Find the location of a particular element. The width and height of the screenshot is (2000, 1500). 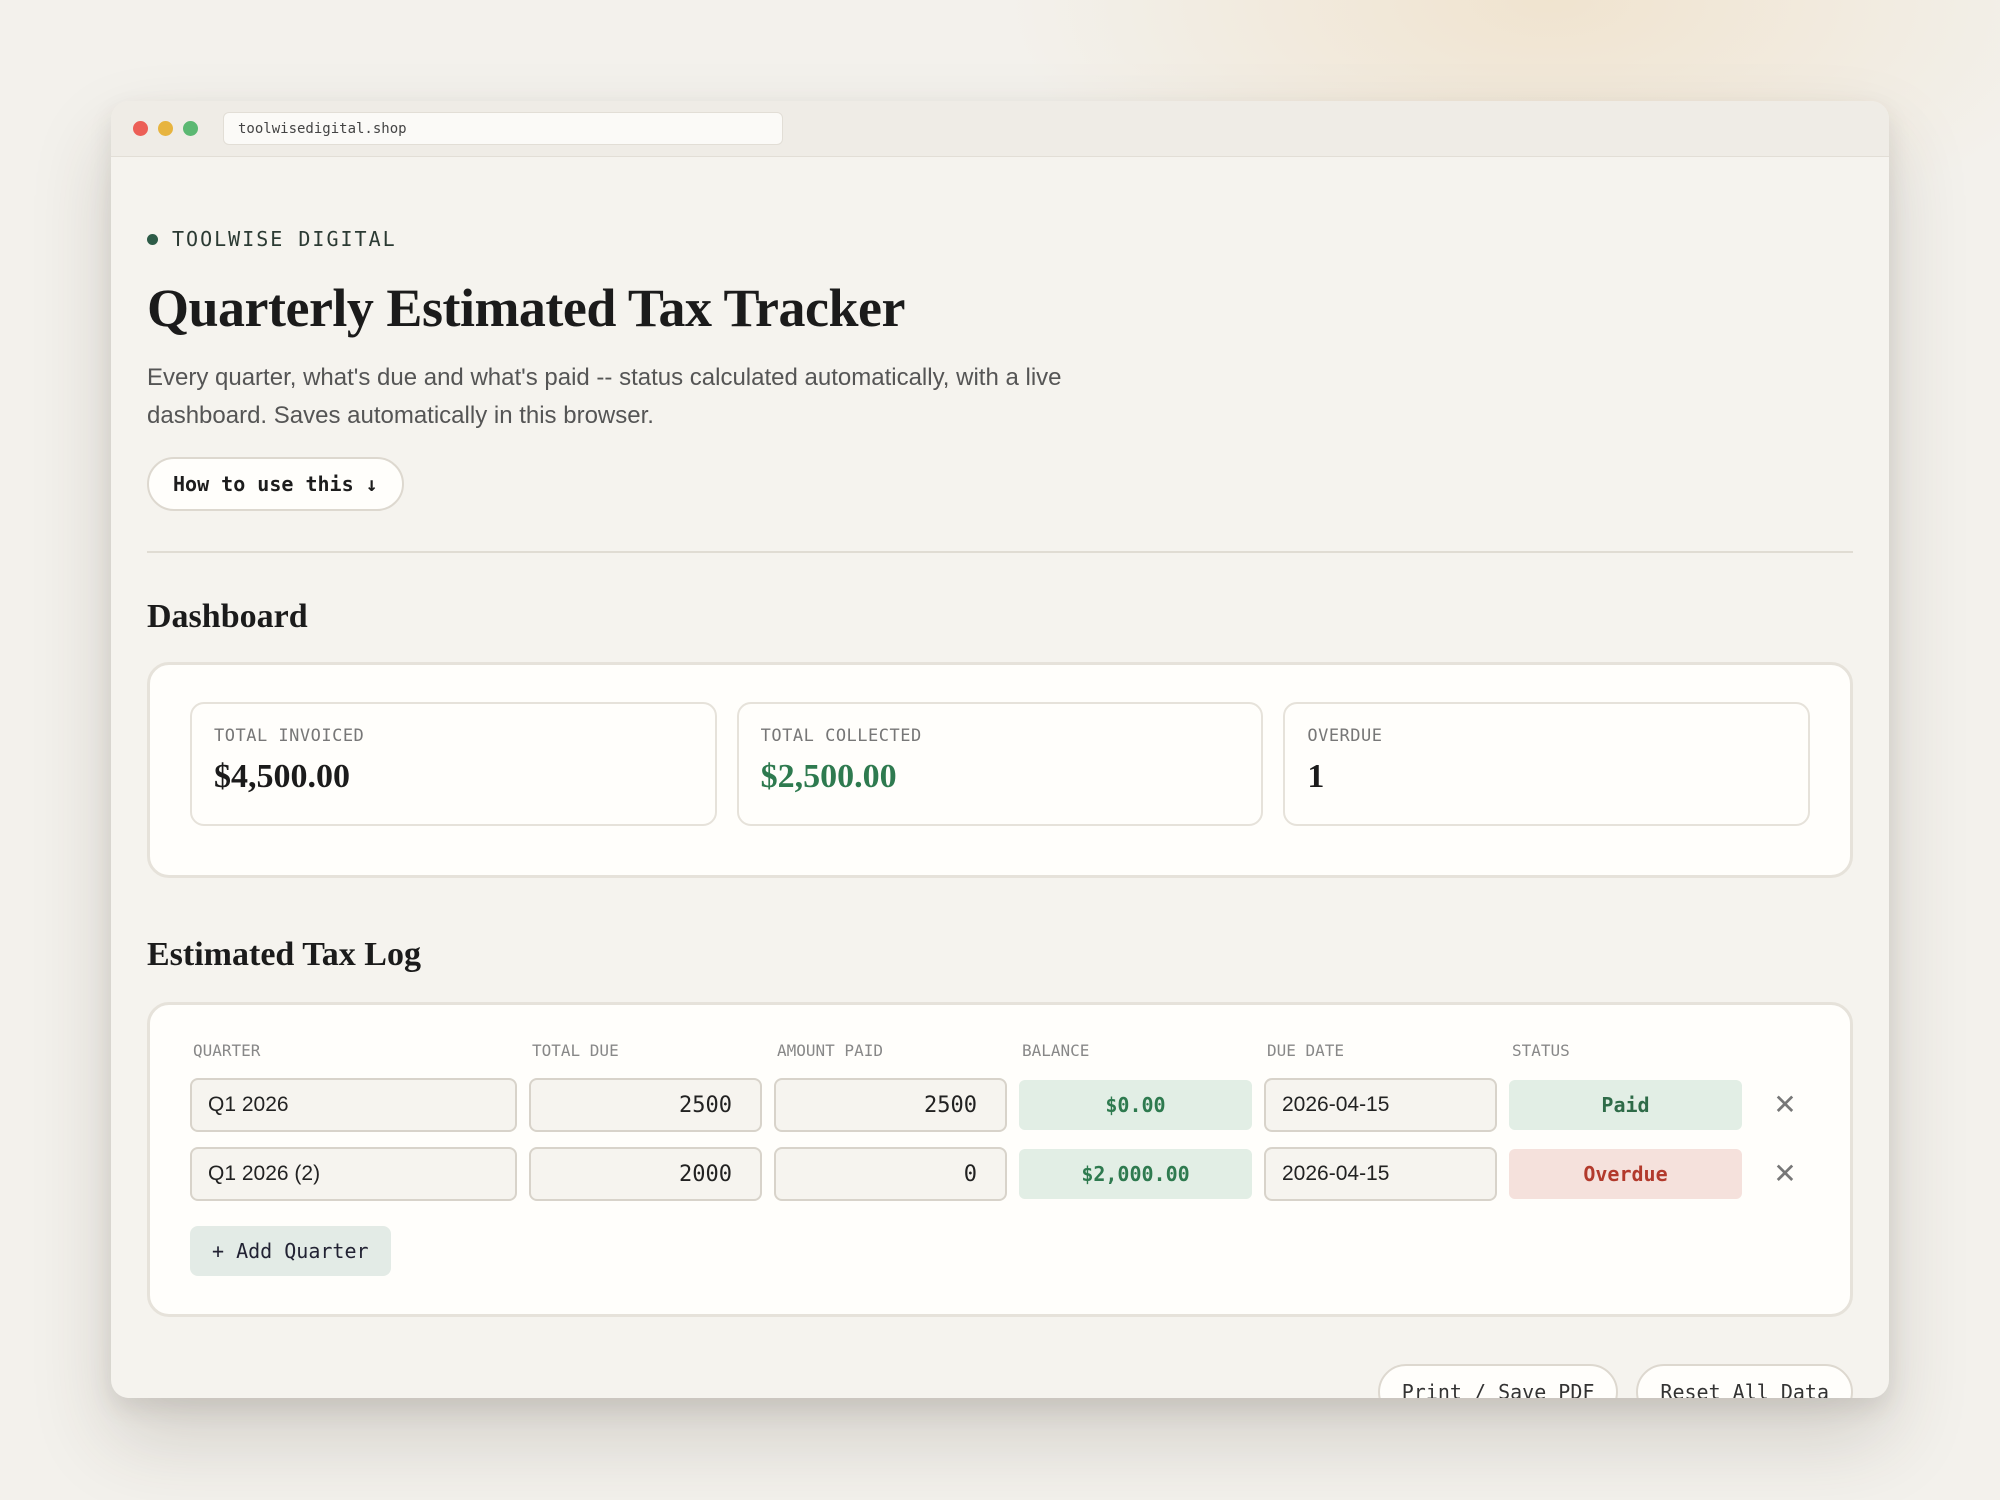

total-due-input: 2000 is located at coordinates (645, 1174).